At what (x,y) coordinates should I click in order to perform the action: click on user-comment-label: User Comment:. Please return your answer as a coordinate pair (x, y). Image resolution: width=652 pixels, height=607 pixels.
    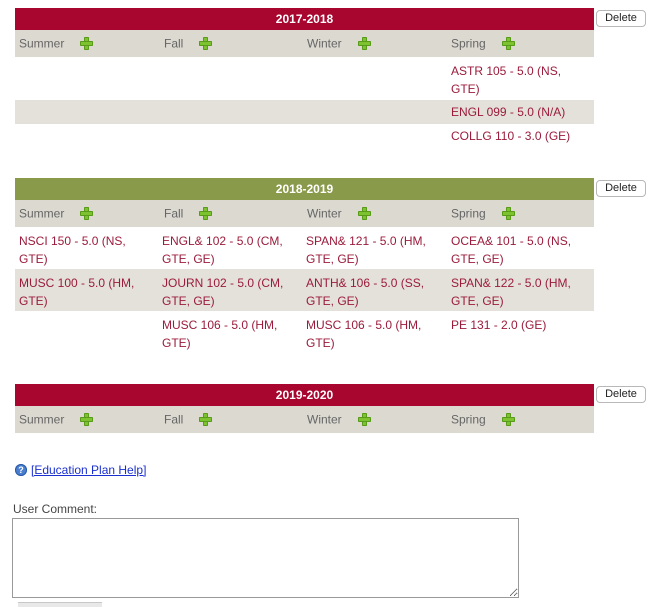
    Looking at the image, I should click on (55, 509).